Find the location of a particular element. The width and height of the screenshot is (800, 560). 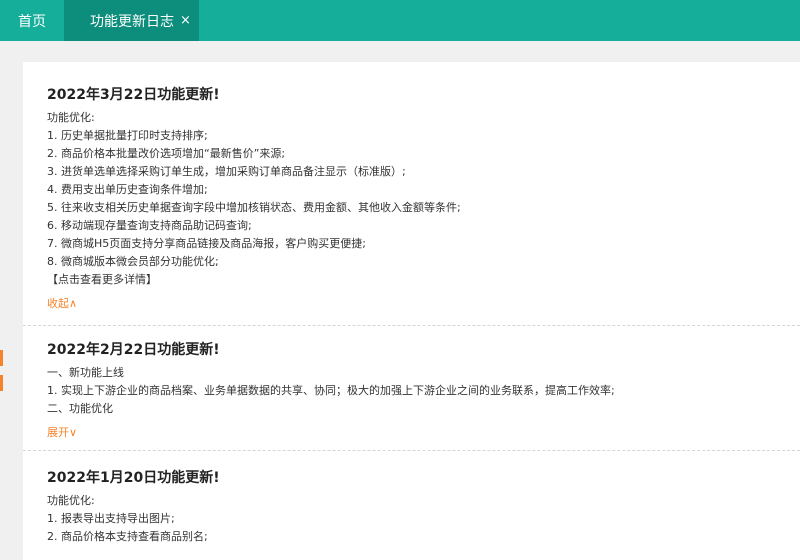

expand-toggle: 展开∨ is located at coordinates (331, 433).